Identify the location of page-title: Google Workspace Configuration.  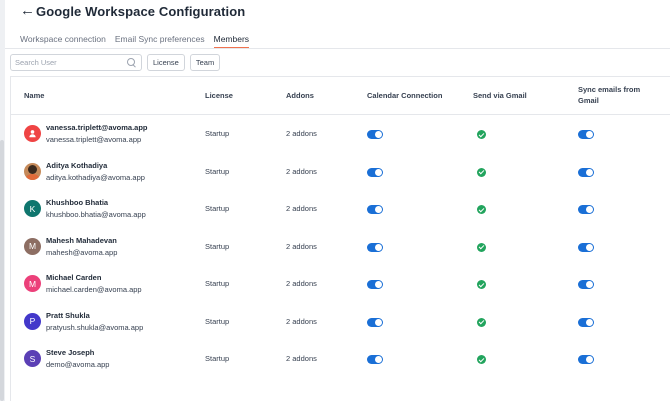
(141, 11).